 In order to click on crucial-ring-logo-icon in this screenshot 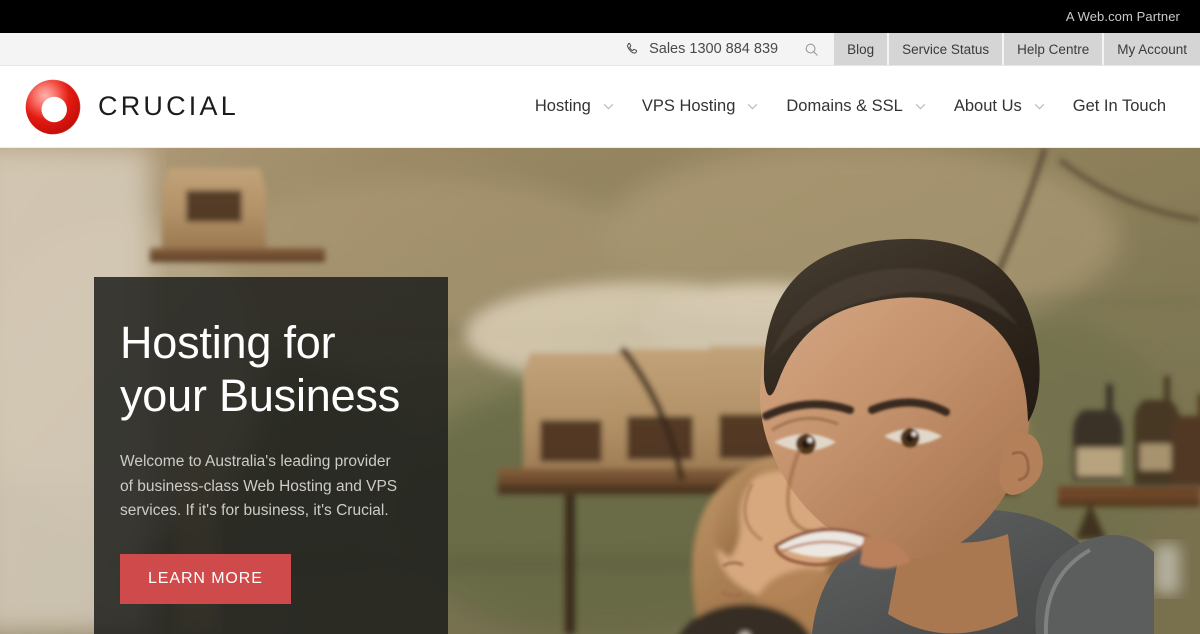, I will do `click(53, 107)`.